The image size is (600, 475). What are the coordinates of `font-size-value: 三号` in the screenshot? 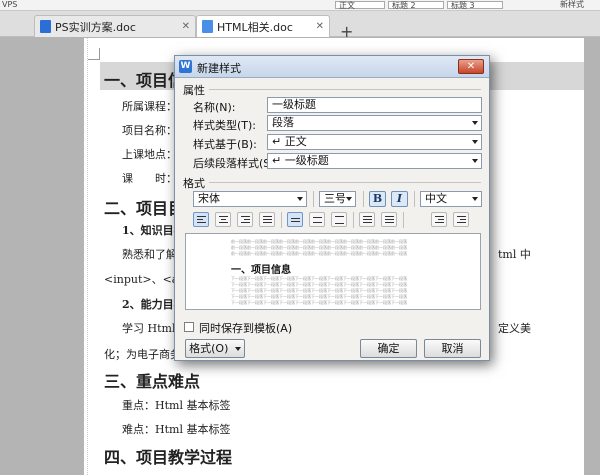 It's located at (335, 198).